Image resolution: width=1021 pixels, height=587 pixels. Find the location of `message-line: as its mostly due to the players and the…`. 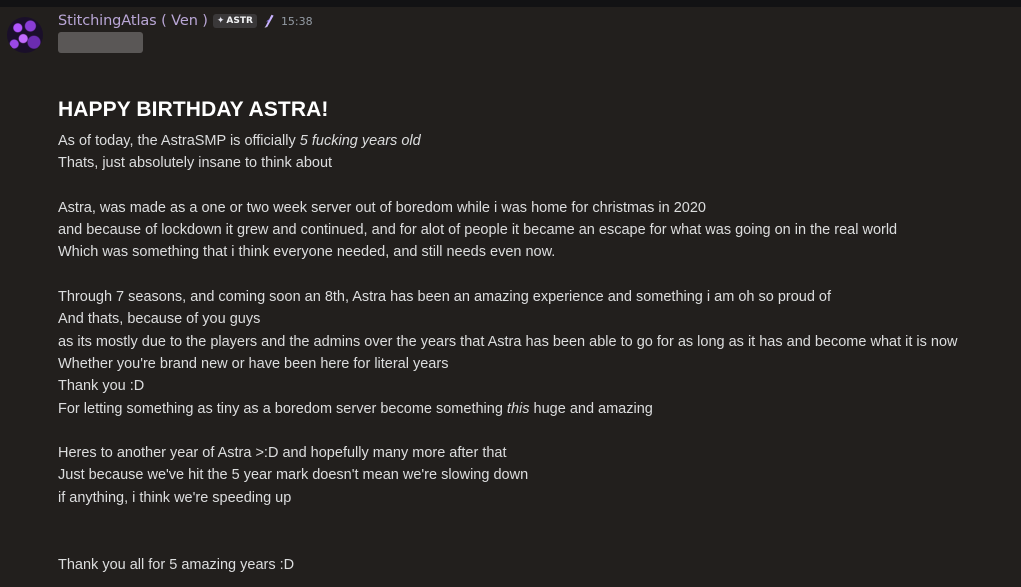

message-line: as its mostly due to the players and the… is located at coordinates (508, 341).